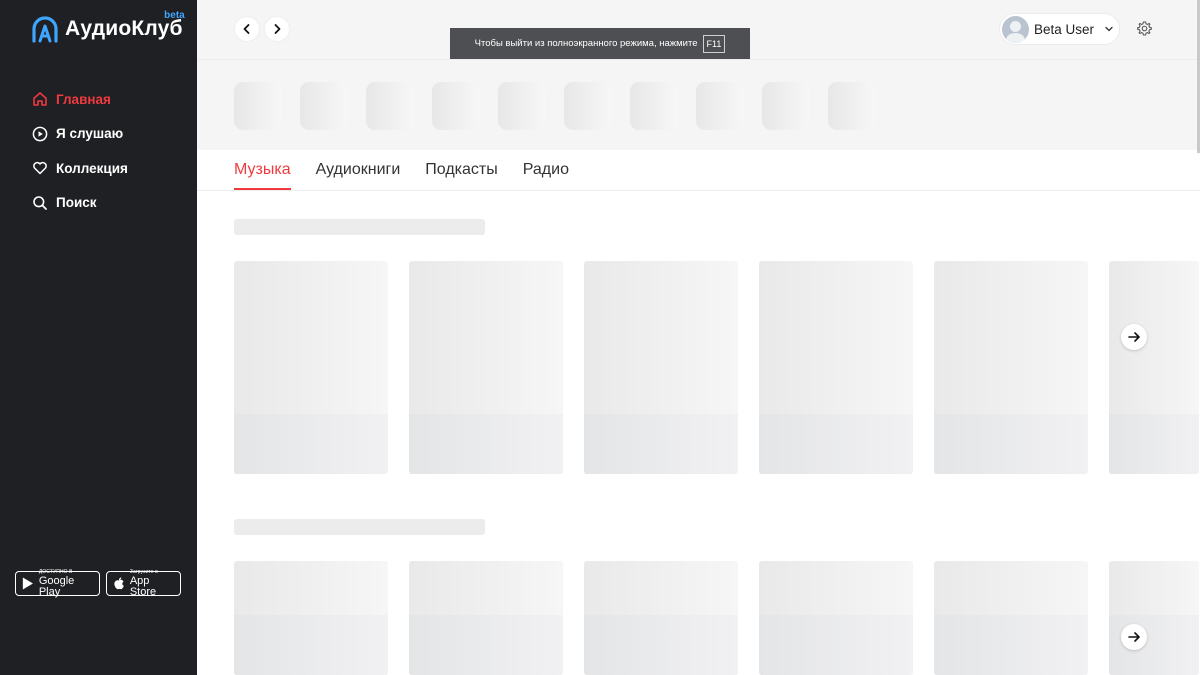 This screenshot has width=1200, height=675. What do you see at coordinates (555, 106) in the screenshot?
I see `category-pills-skeleton` at bounding box center [555, 106].